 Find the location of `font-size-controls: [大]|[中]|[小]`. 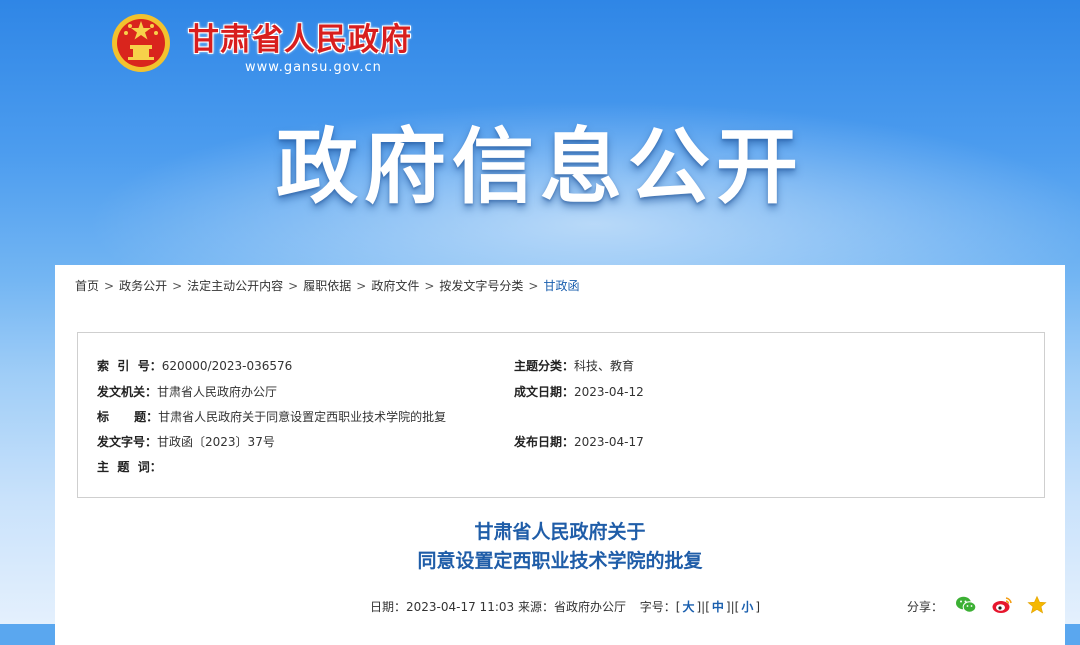

font-size-controls: [大]|[中]|[小] is located at coordinates (718, 607).